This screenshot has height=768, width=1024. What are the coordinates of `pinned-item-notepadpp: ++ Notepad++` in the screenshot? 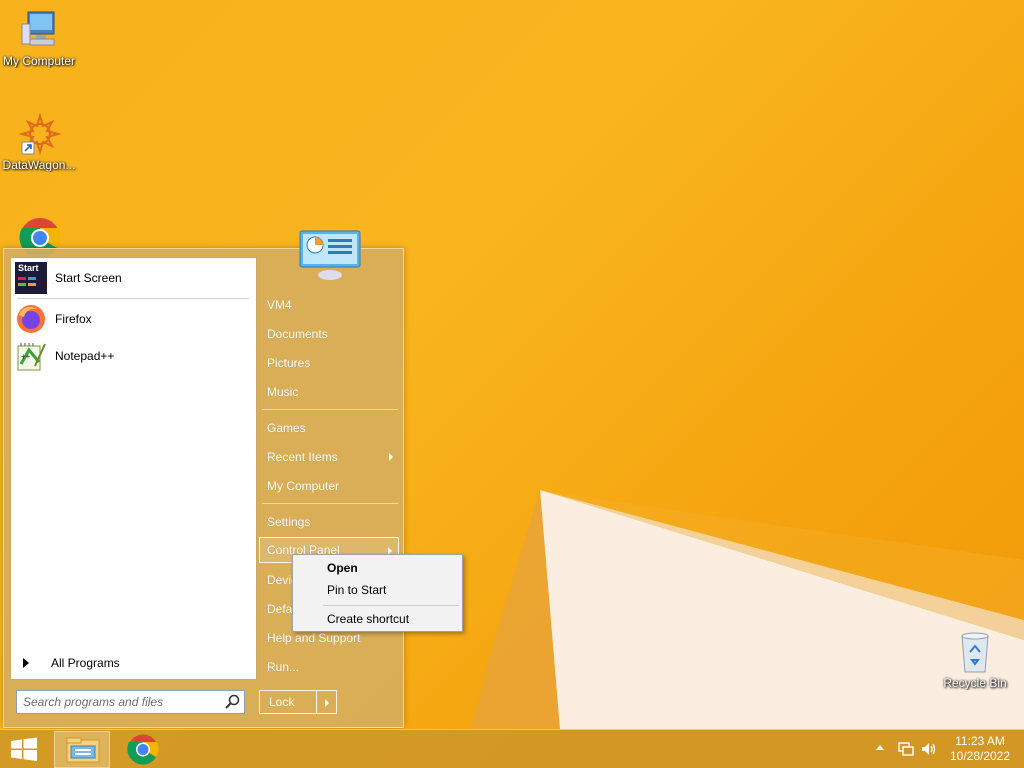 It's located at (133, 356).